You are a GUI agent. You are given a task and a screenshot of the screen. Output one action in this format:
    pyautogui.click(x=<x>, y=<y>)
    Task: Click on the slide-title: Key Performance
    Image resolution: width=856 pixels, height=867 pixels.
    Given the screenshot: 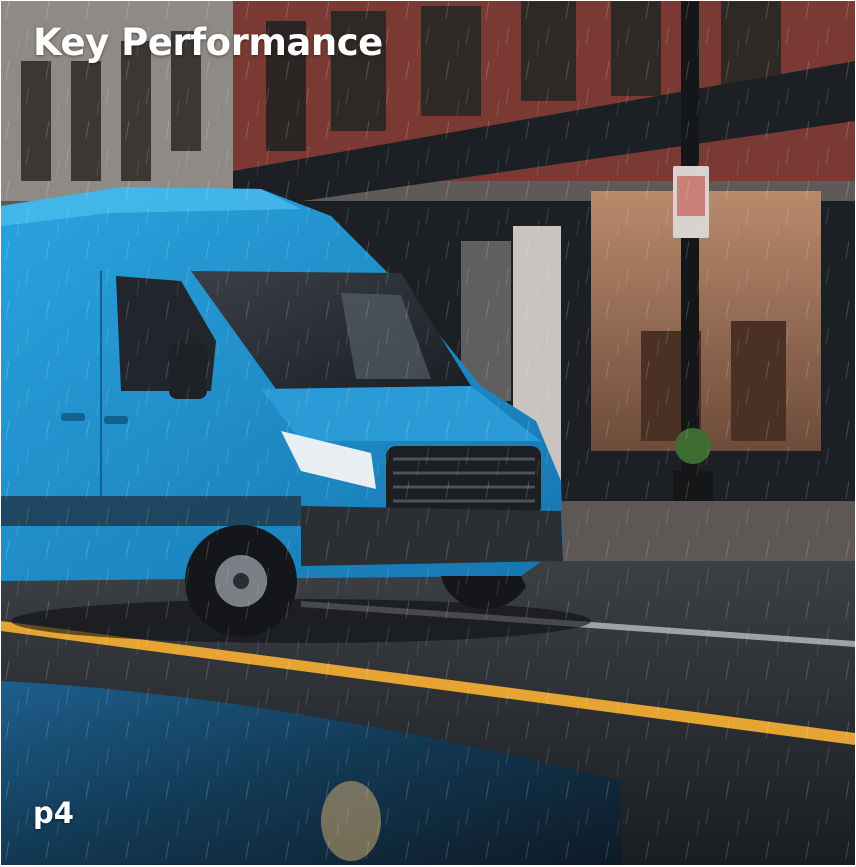 What is the action you would take?
    pyautogui.click(x=208, y=42)
    